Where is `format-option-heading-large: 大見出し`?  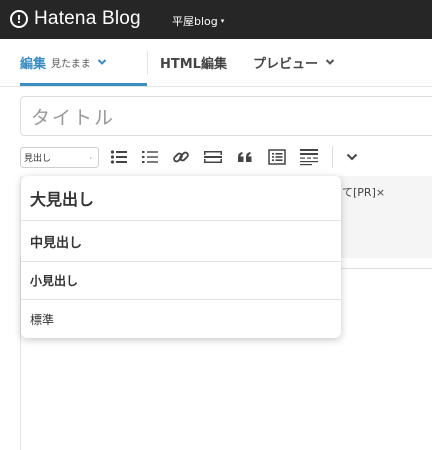
format-option-heading-large: 大見出し is located at coordinates (181, 198).